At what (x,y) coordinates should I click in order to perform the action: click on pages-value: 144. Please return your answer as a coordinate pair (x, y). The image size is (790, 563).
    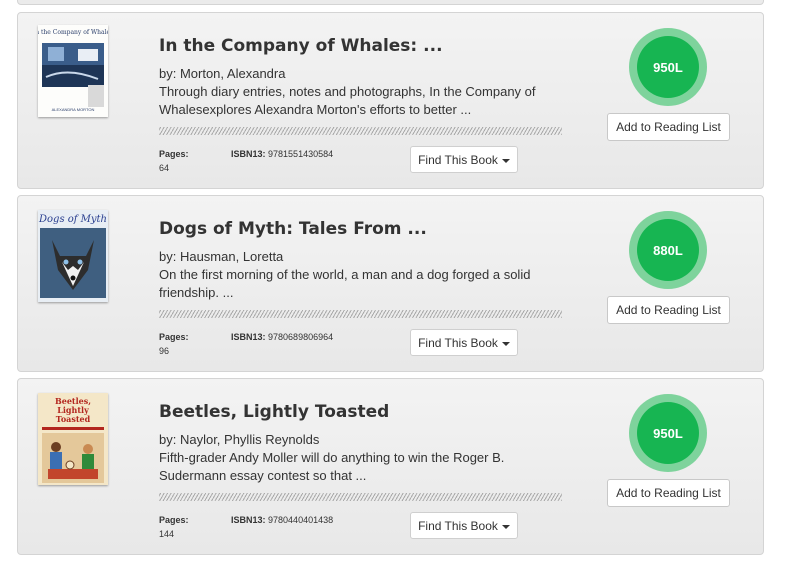
    Looking at the image, I should click on (167, 534).